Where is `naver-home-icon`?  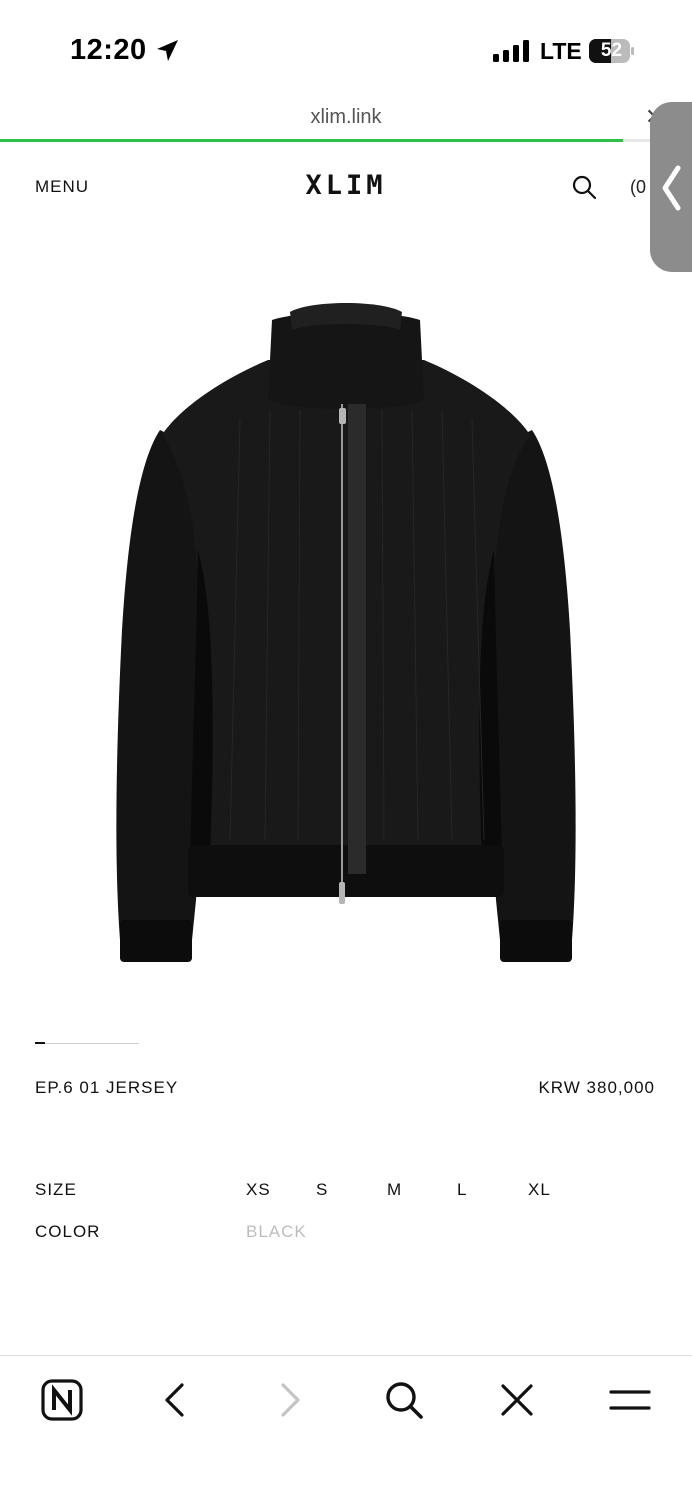 naver-home-icon is located at coordinates (62, 1400).